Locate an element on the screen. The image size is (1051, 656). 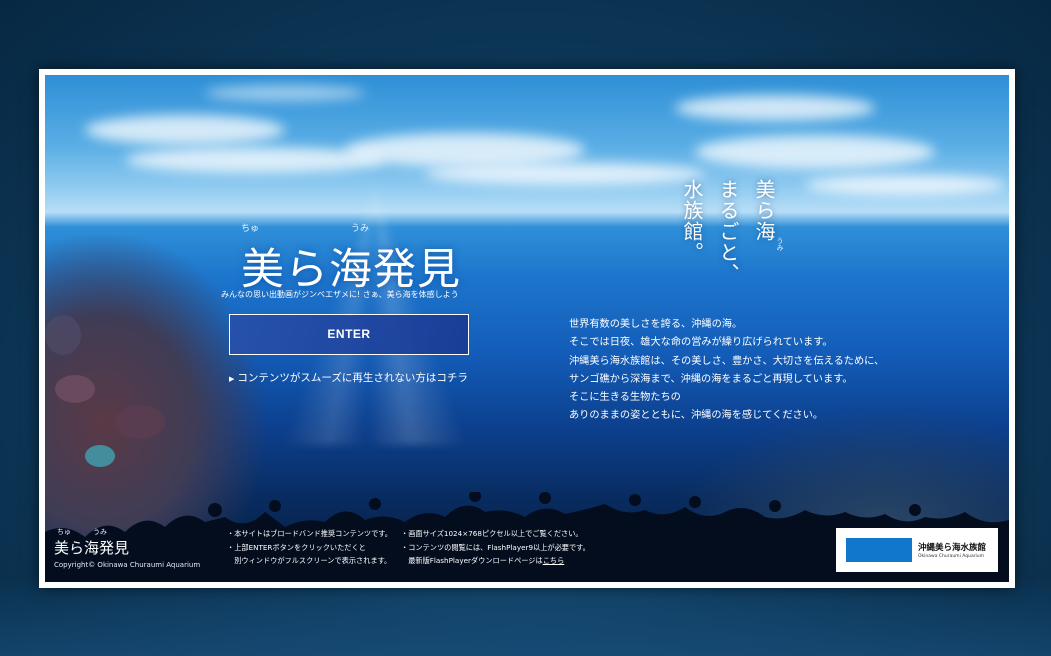
aquarium-brand-logo: 沖縄美ら海水族館 Okinawa Churaumi Aquarium is located at coordinates (917, 550).